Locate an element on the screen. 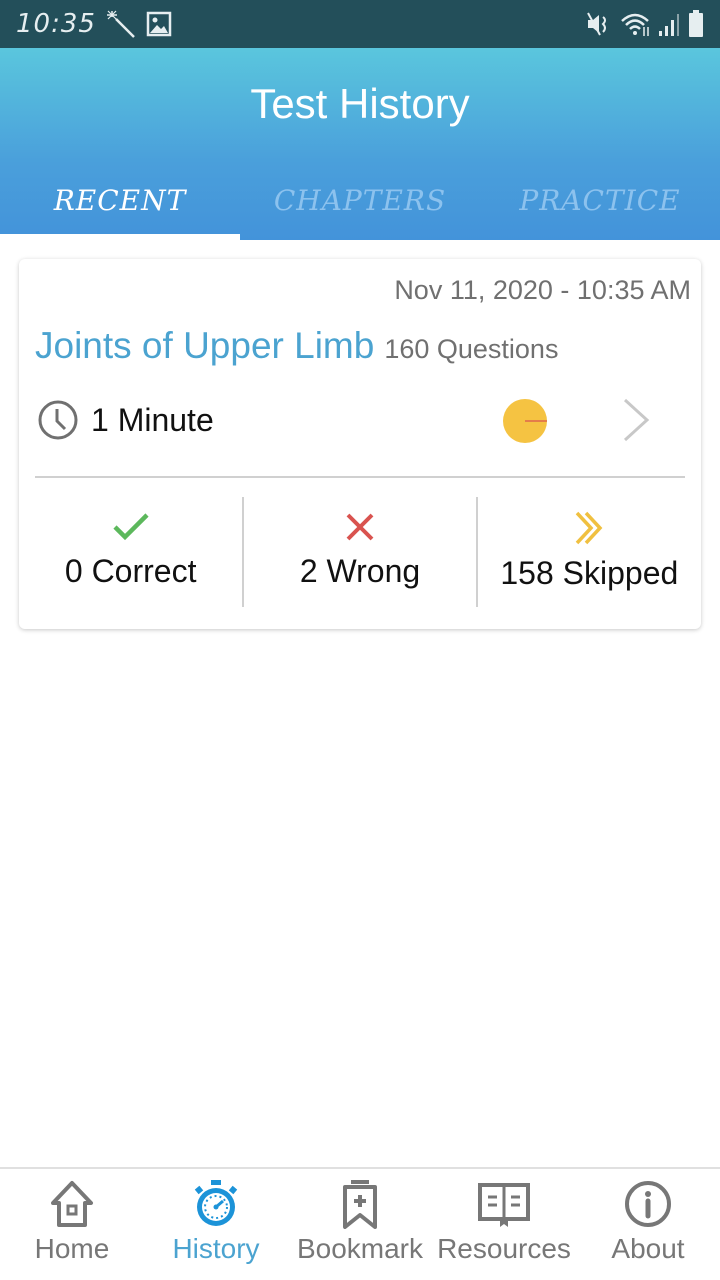 This screenshot has height=1280, width=720. magic-wand-icon is located at coordinates (120, 24).